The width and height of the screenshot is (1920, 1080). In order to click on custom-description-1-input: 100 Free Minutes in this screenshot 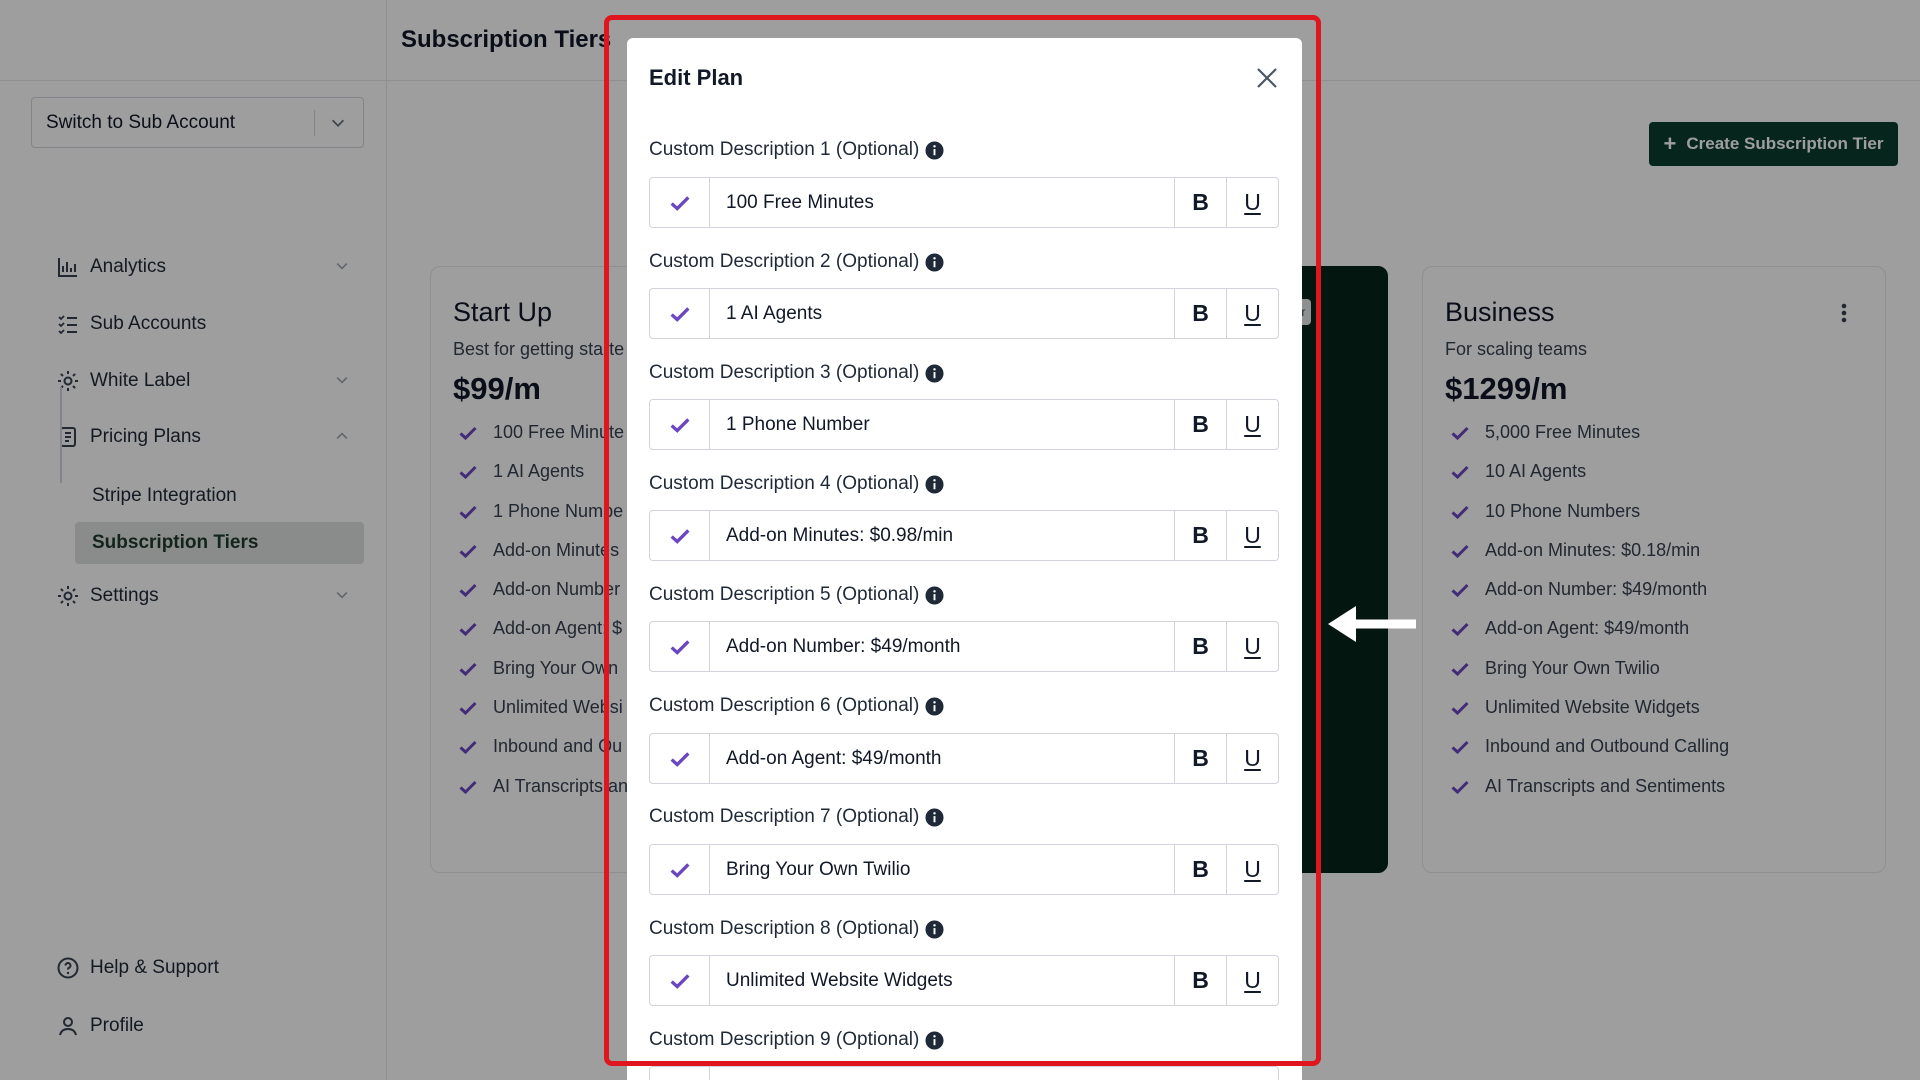, I will do `click(942, 202)`.